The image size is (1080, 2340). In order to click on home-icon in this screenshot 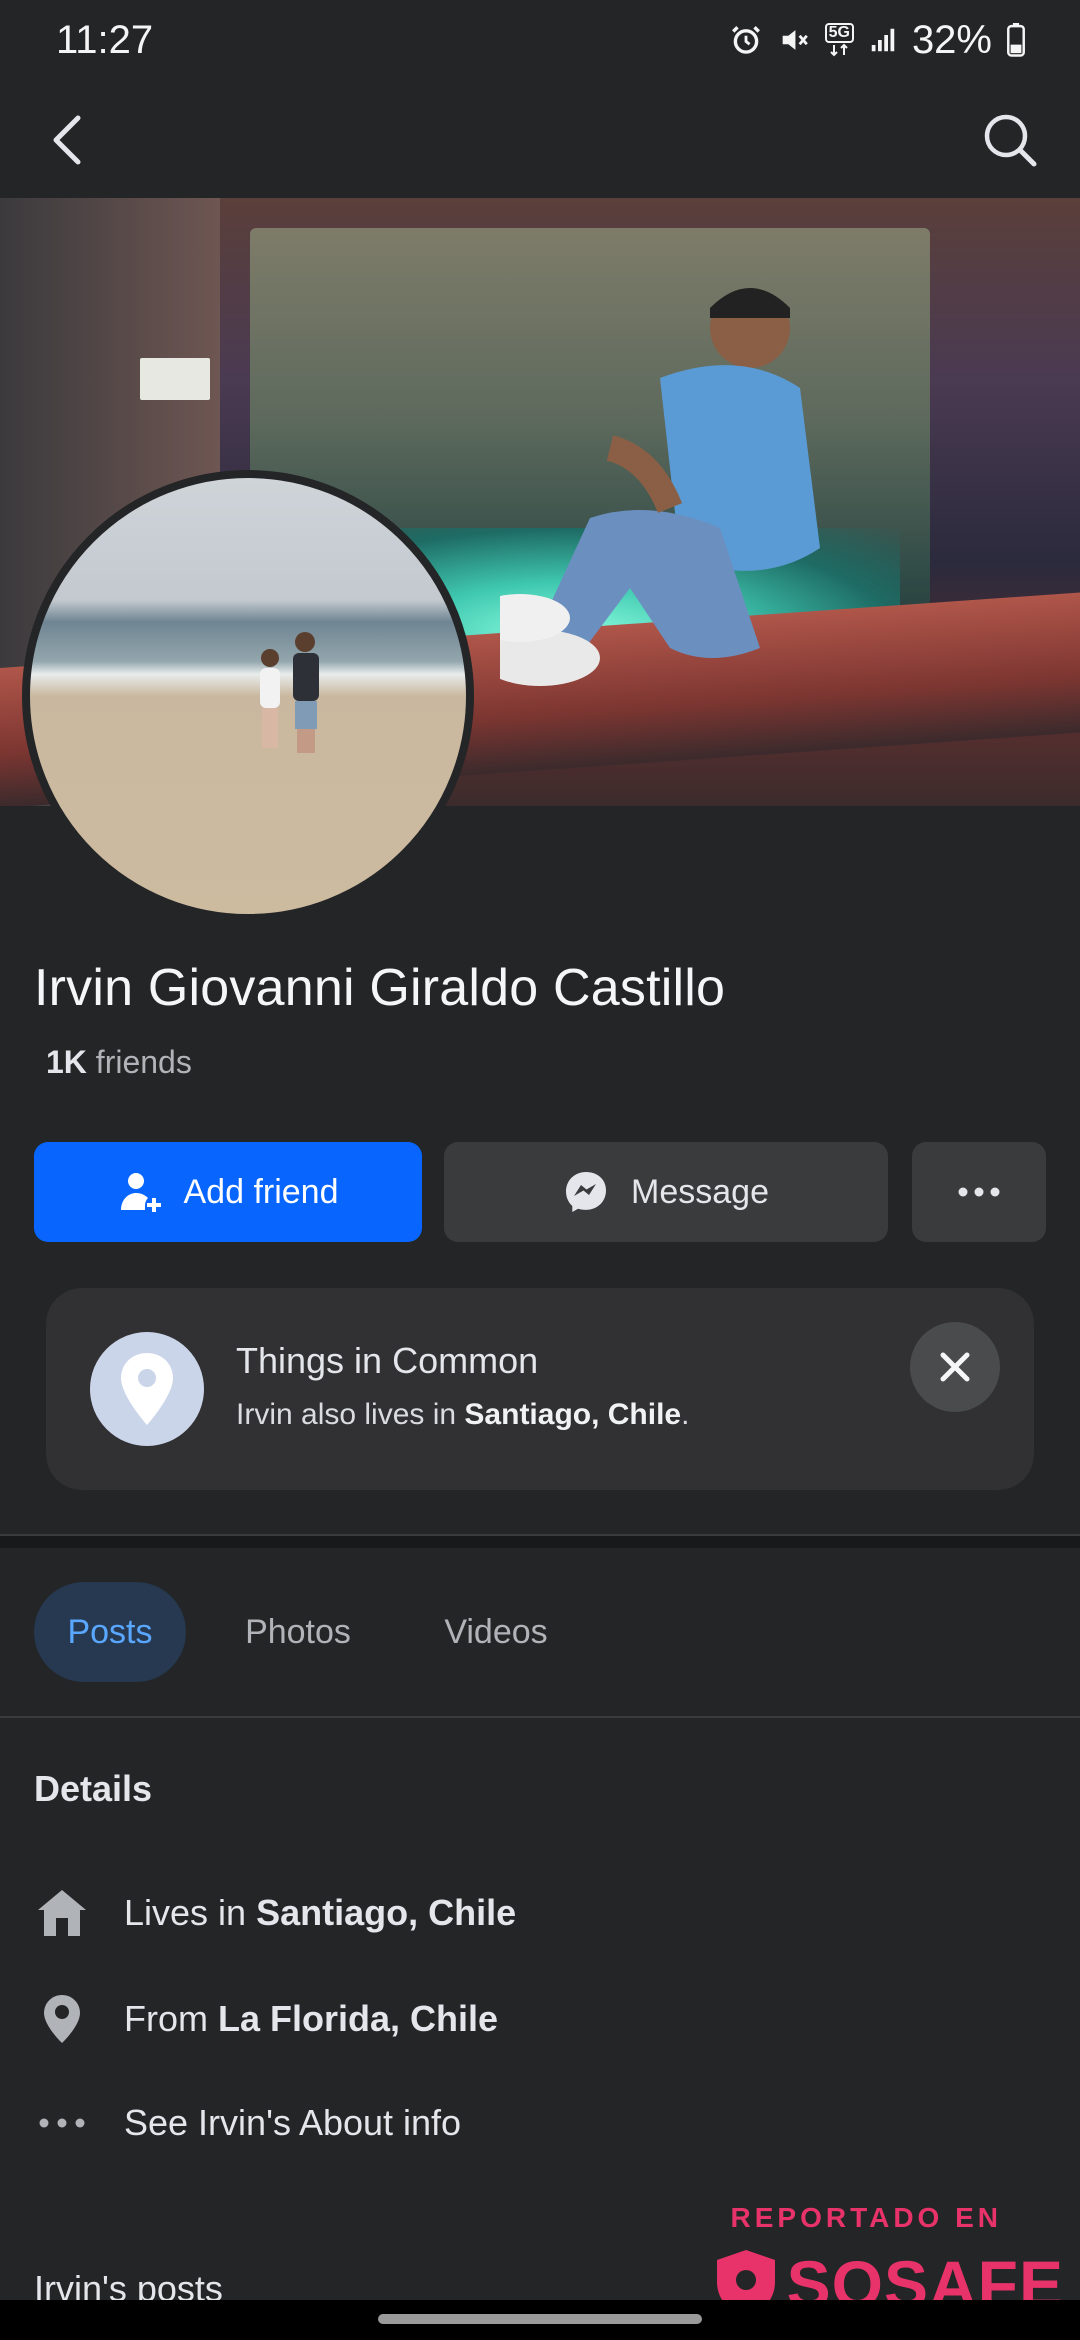, I will do `click(62, 1913)`.